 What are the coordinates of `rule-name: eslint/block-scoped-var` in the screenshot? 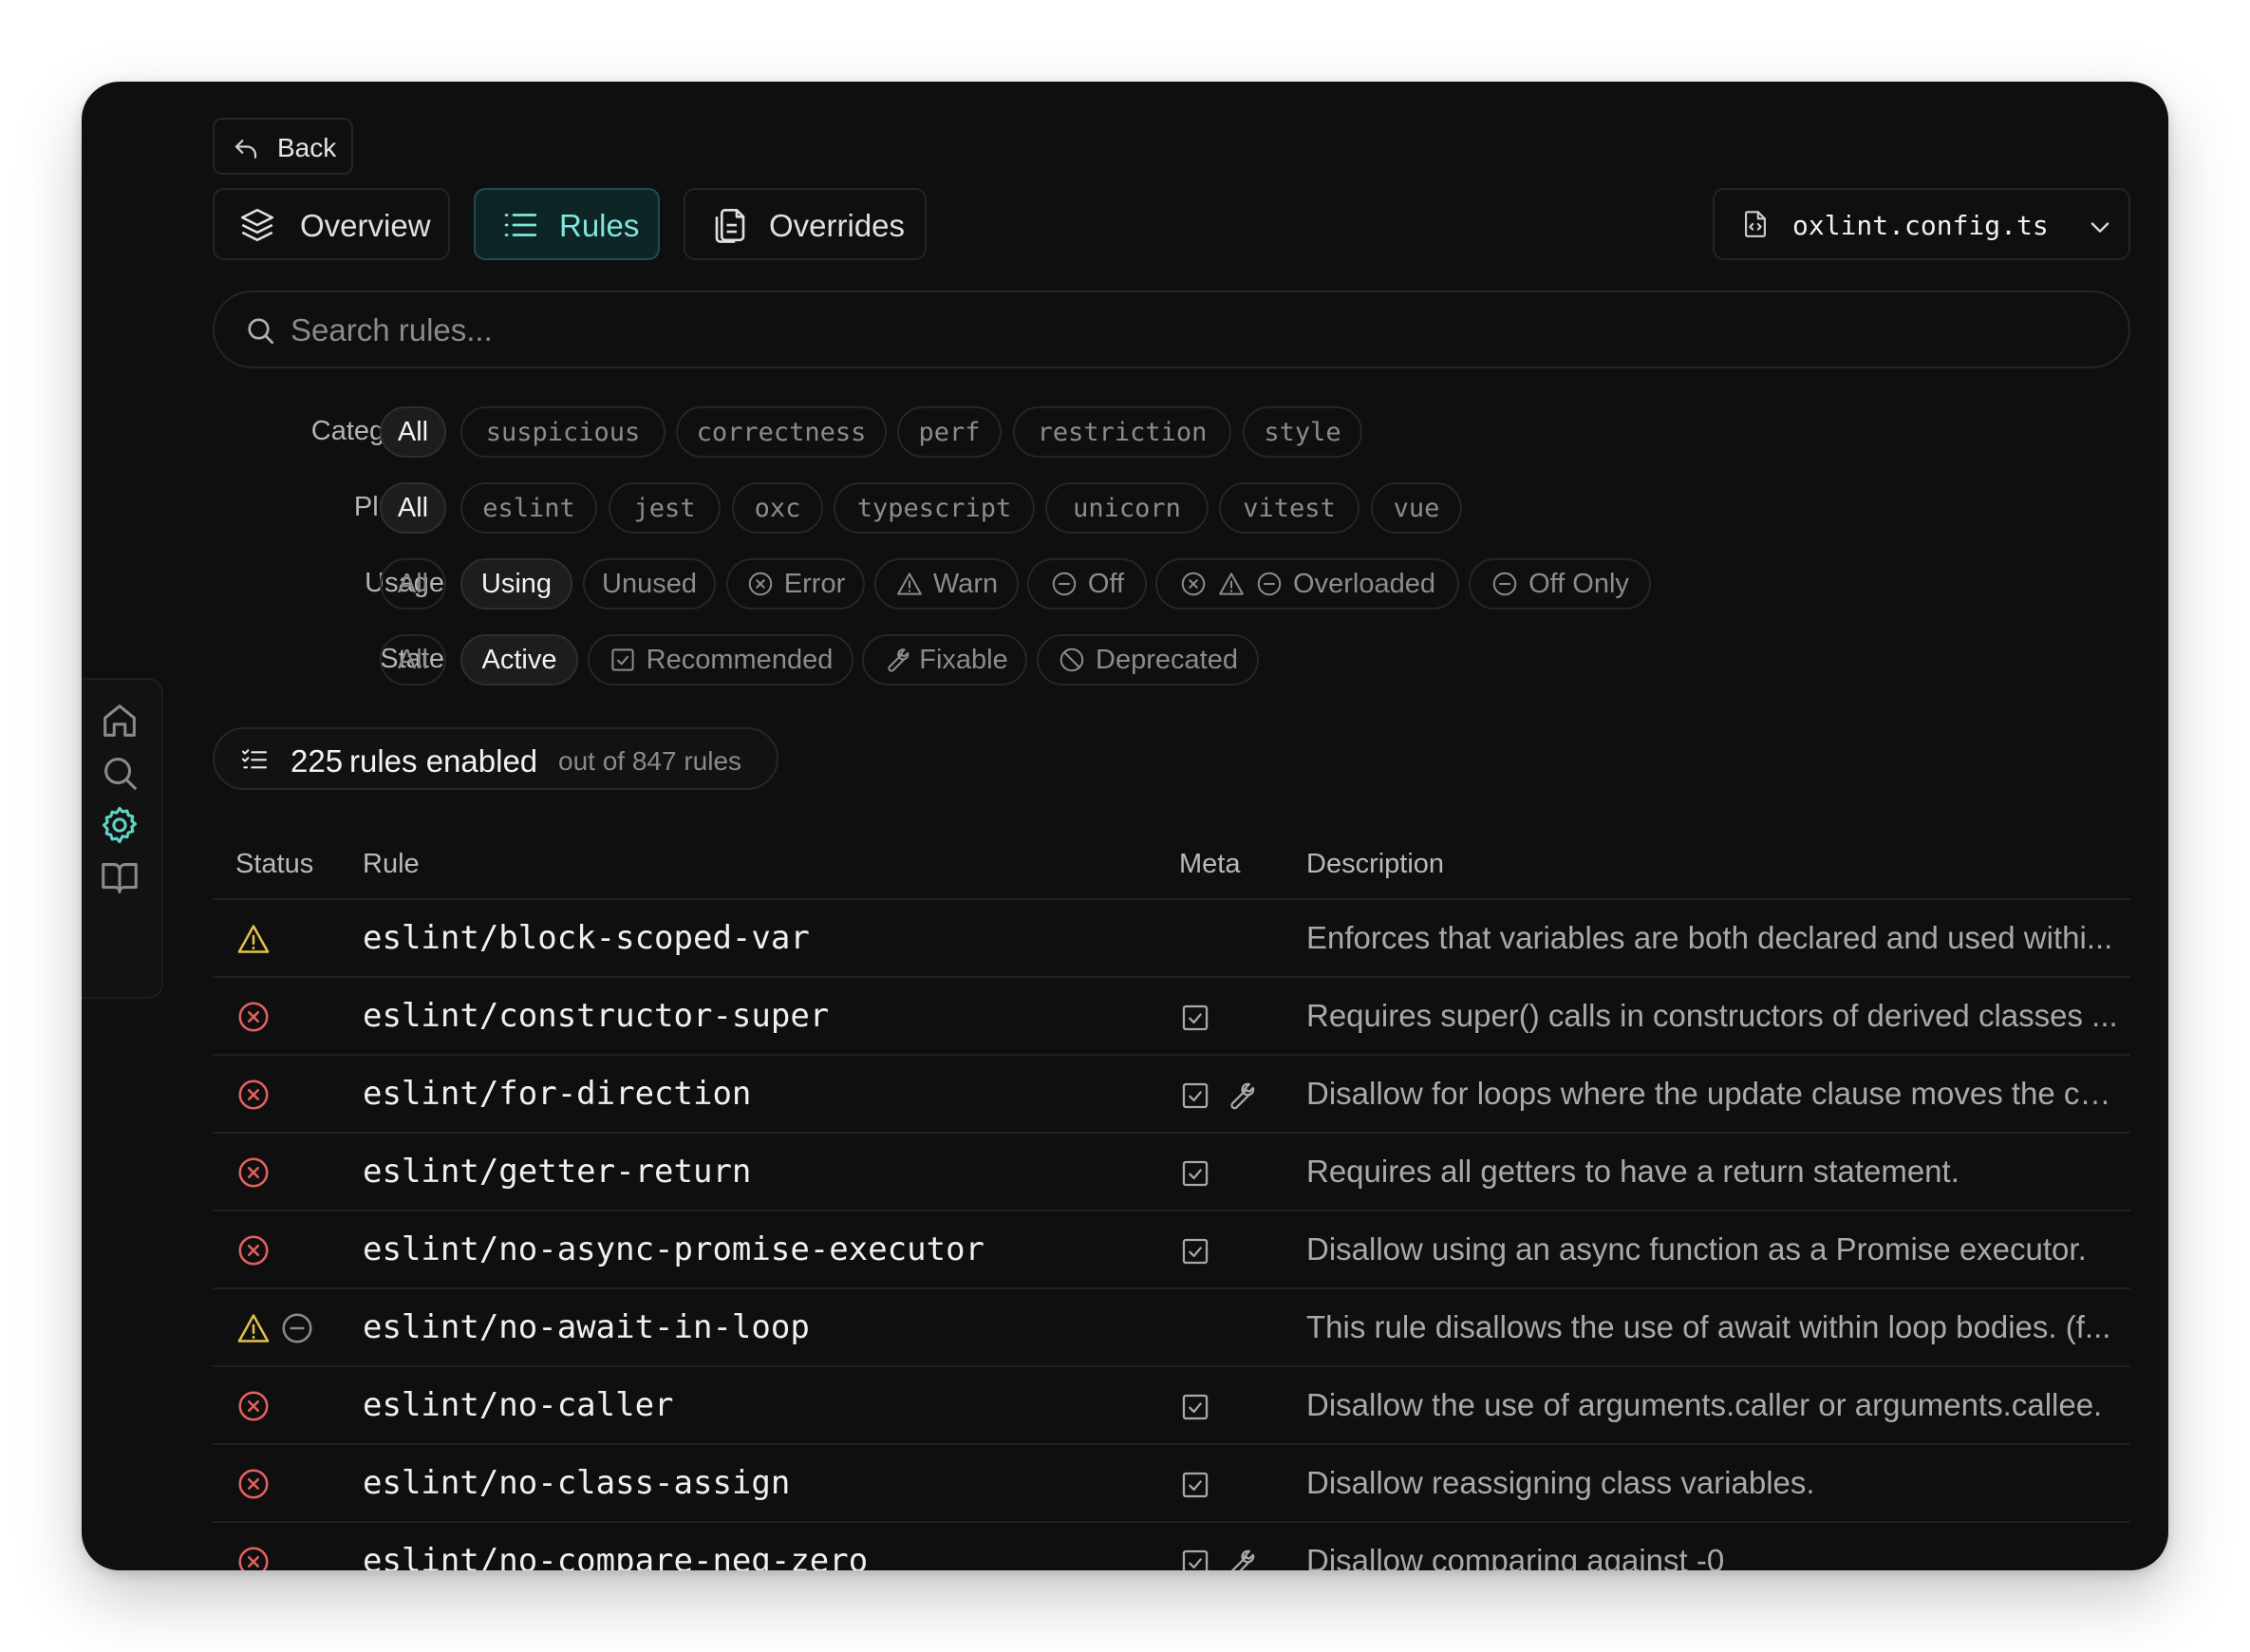 It's located at (586, 938).